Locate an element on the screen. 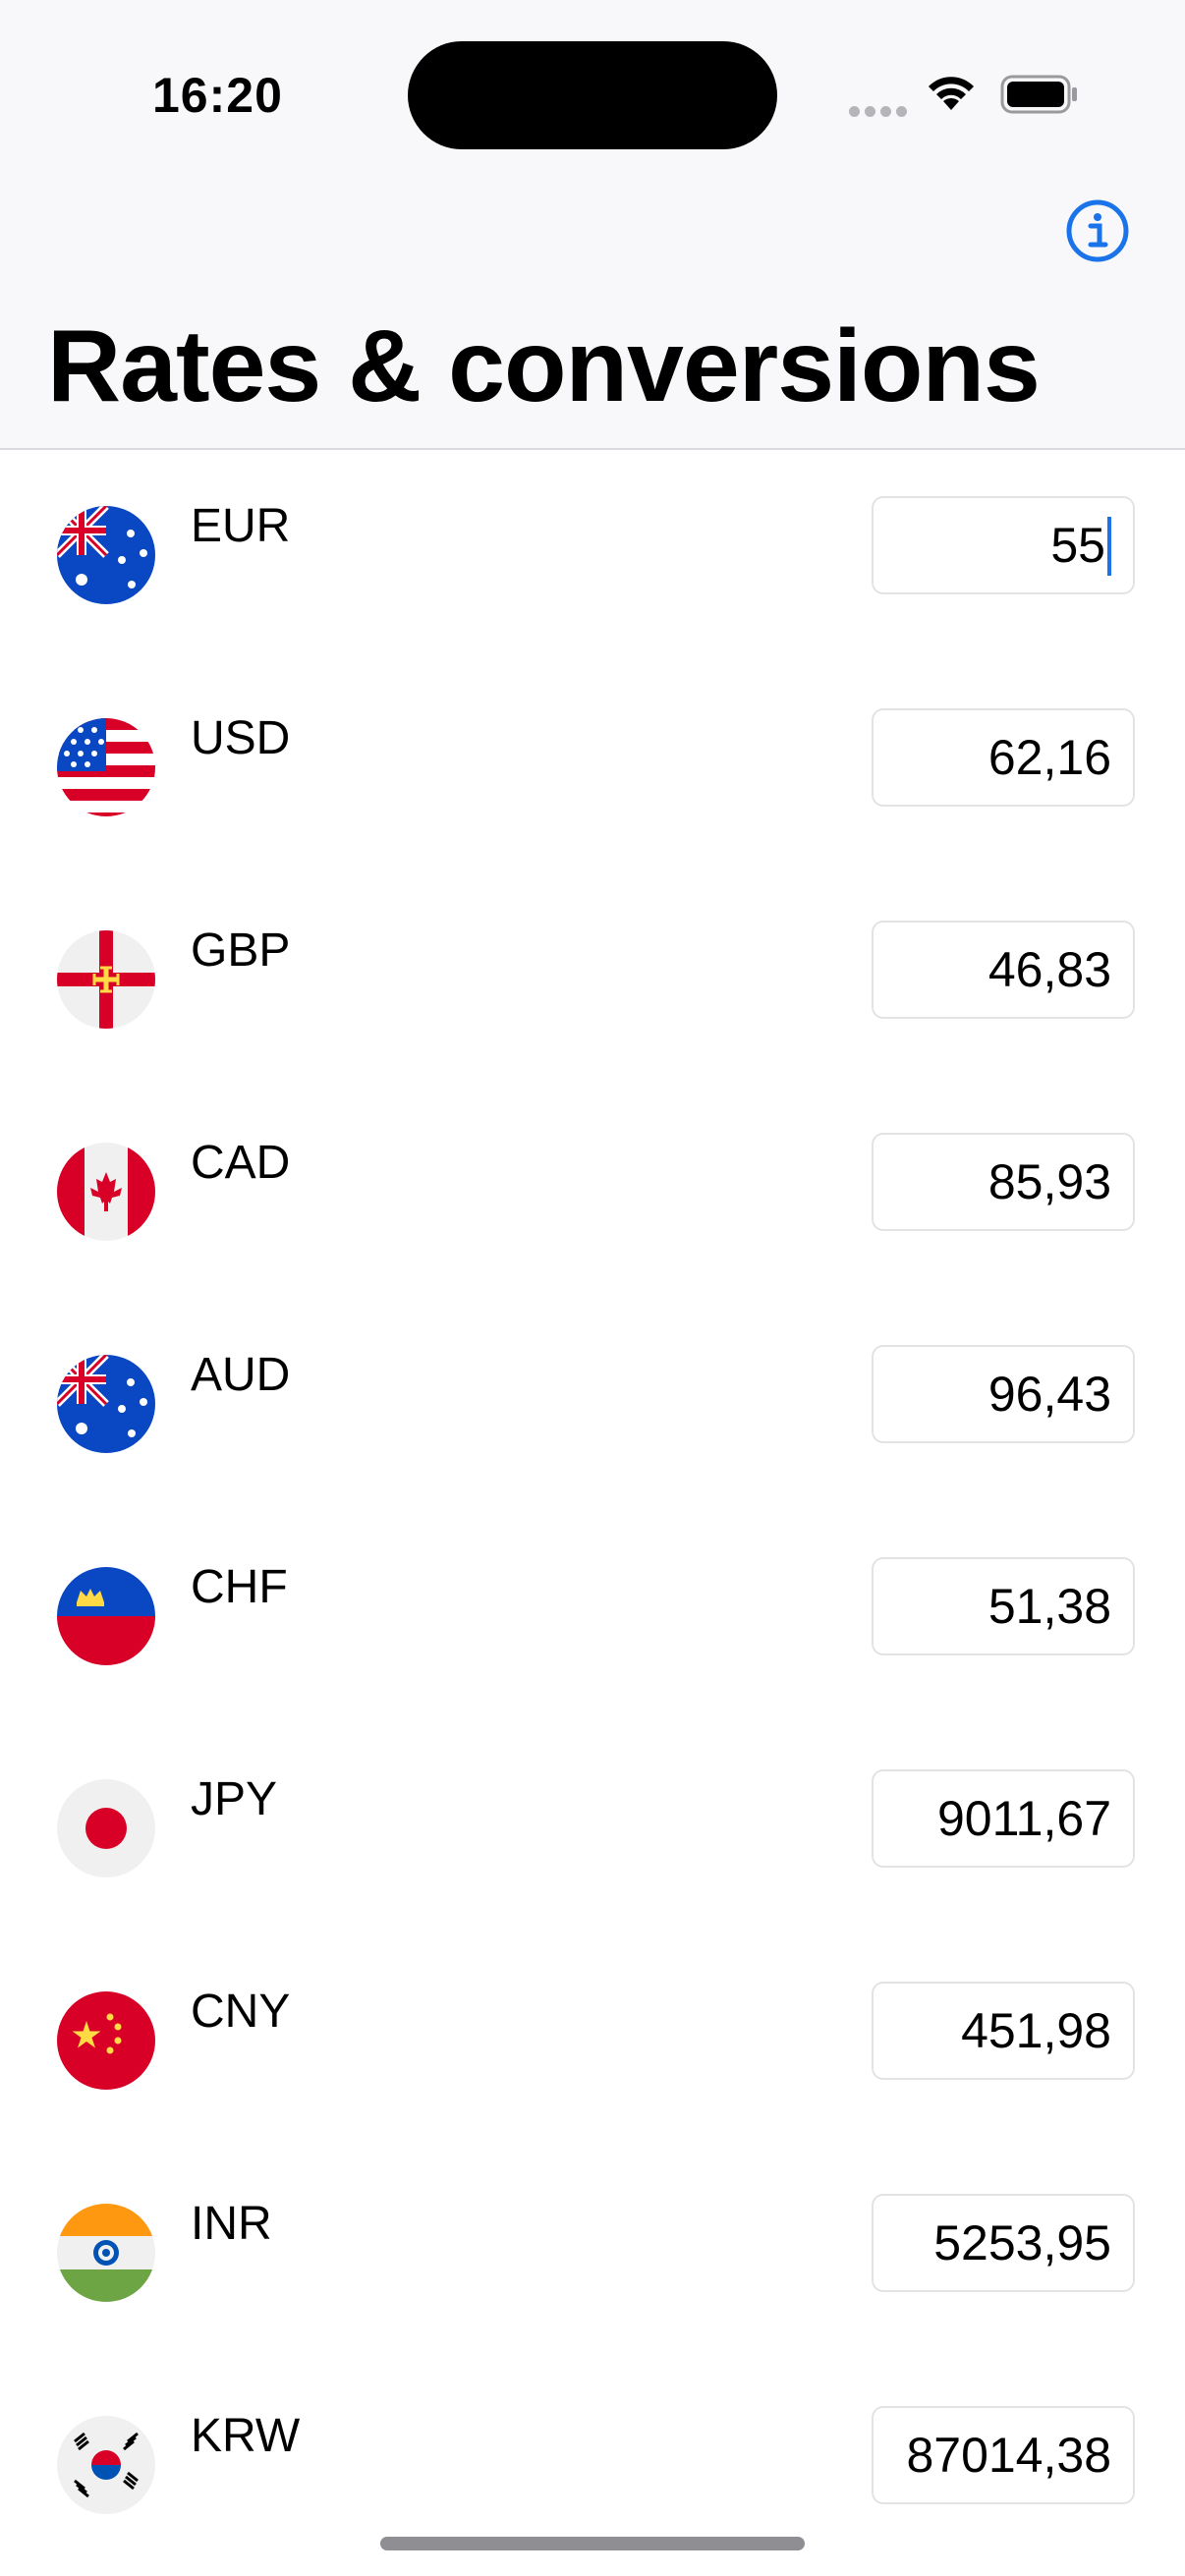 Image resolution: width=1185 pixels, height=2576 pixels. amount-value: 87014,38 is located at coordinates (1009, 2455).